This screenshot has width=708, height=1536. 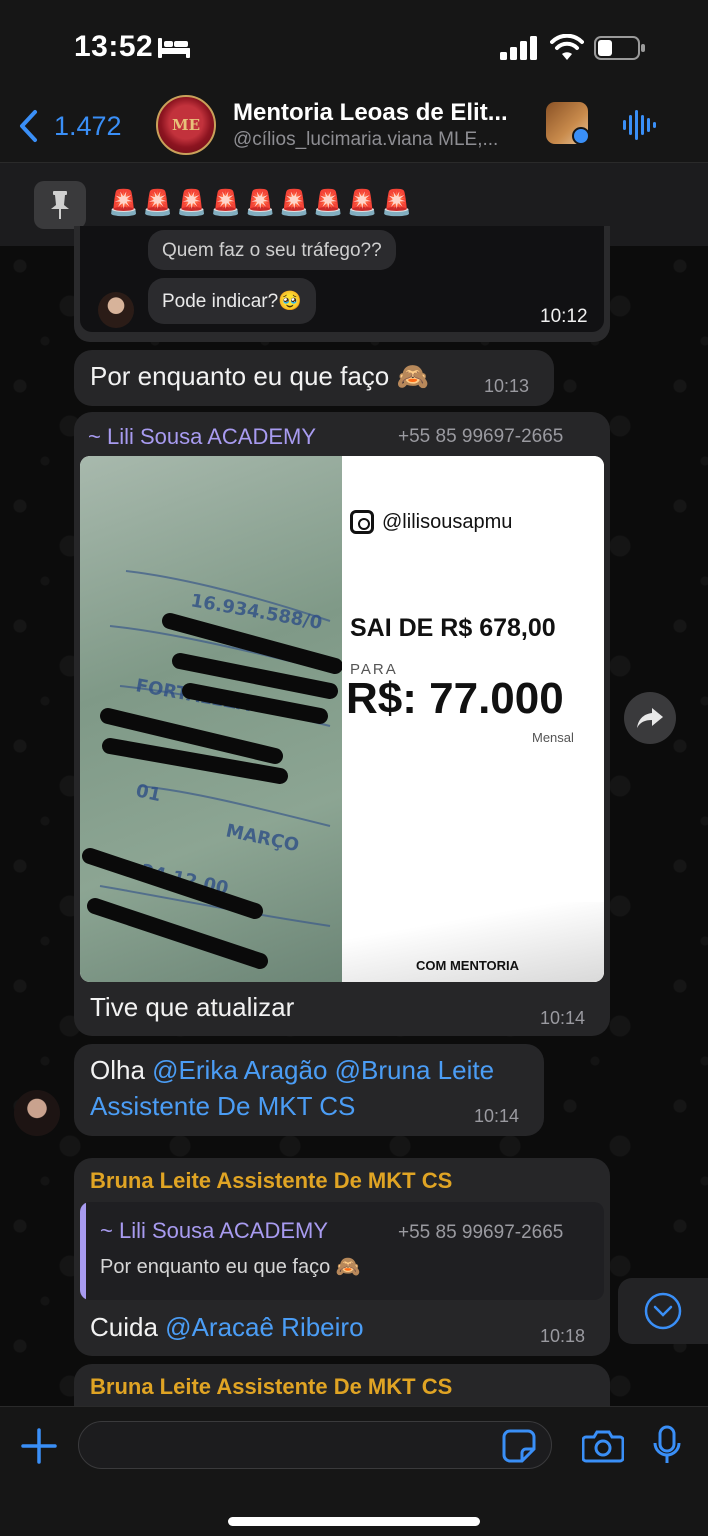 What do you see at coordinates (603, 1446) in the screenshot?
I see `camera-icon` at bounding box center [603, 1446].